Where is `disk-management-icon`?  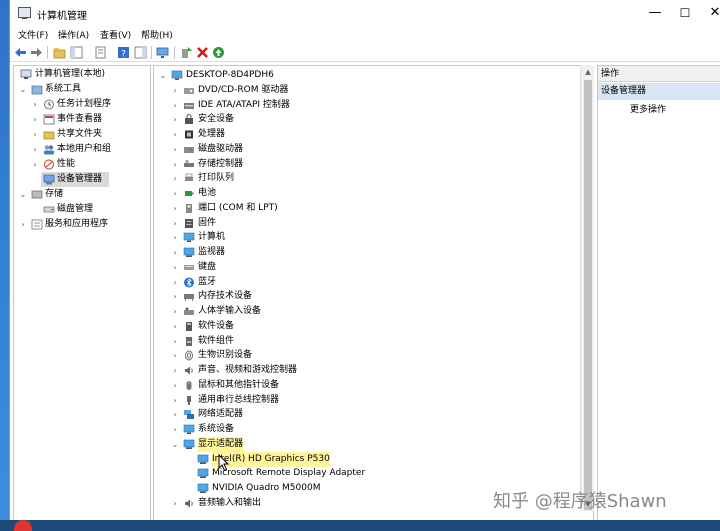
disk-management-icon is located at coordinates (49, 209).